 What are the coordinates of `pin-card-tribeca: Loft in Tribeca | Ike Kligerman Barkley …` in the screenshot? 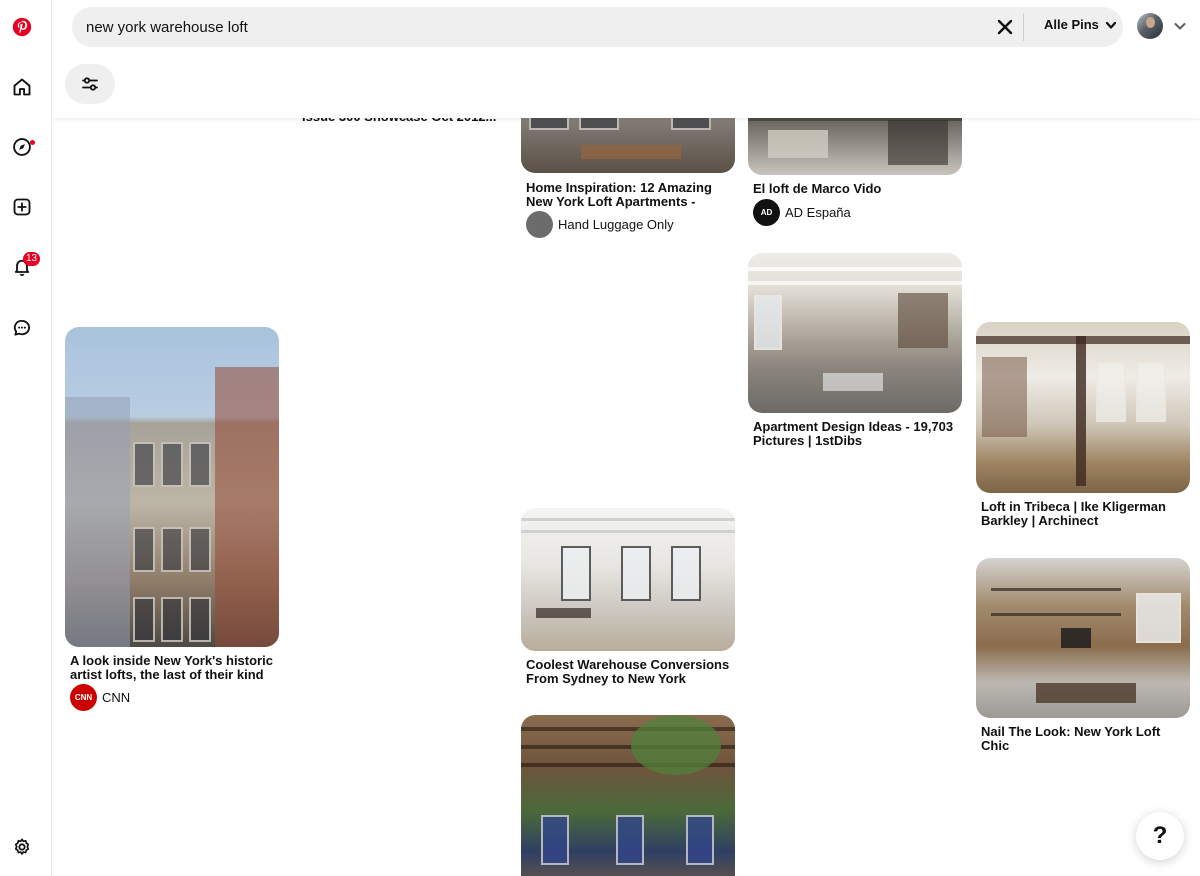 It's located at (1083, 427).